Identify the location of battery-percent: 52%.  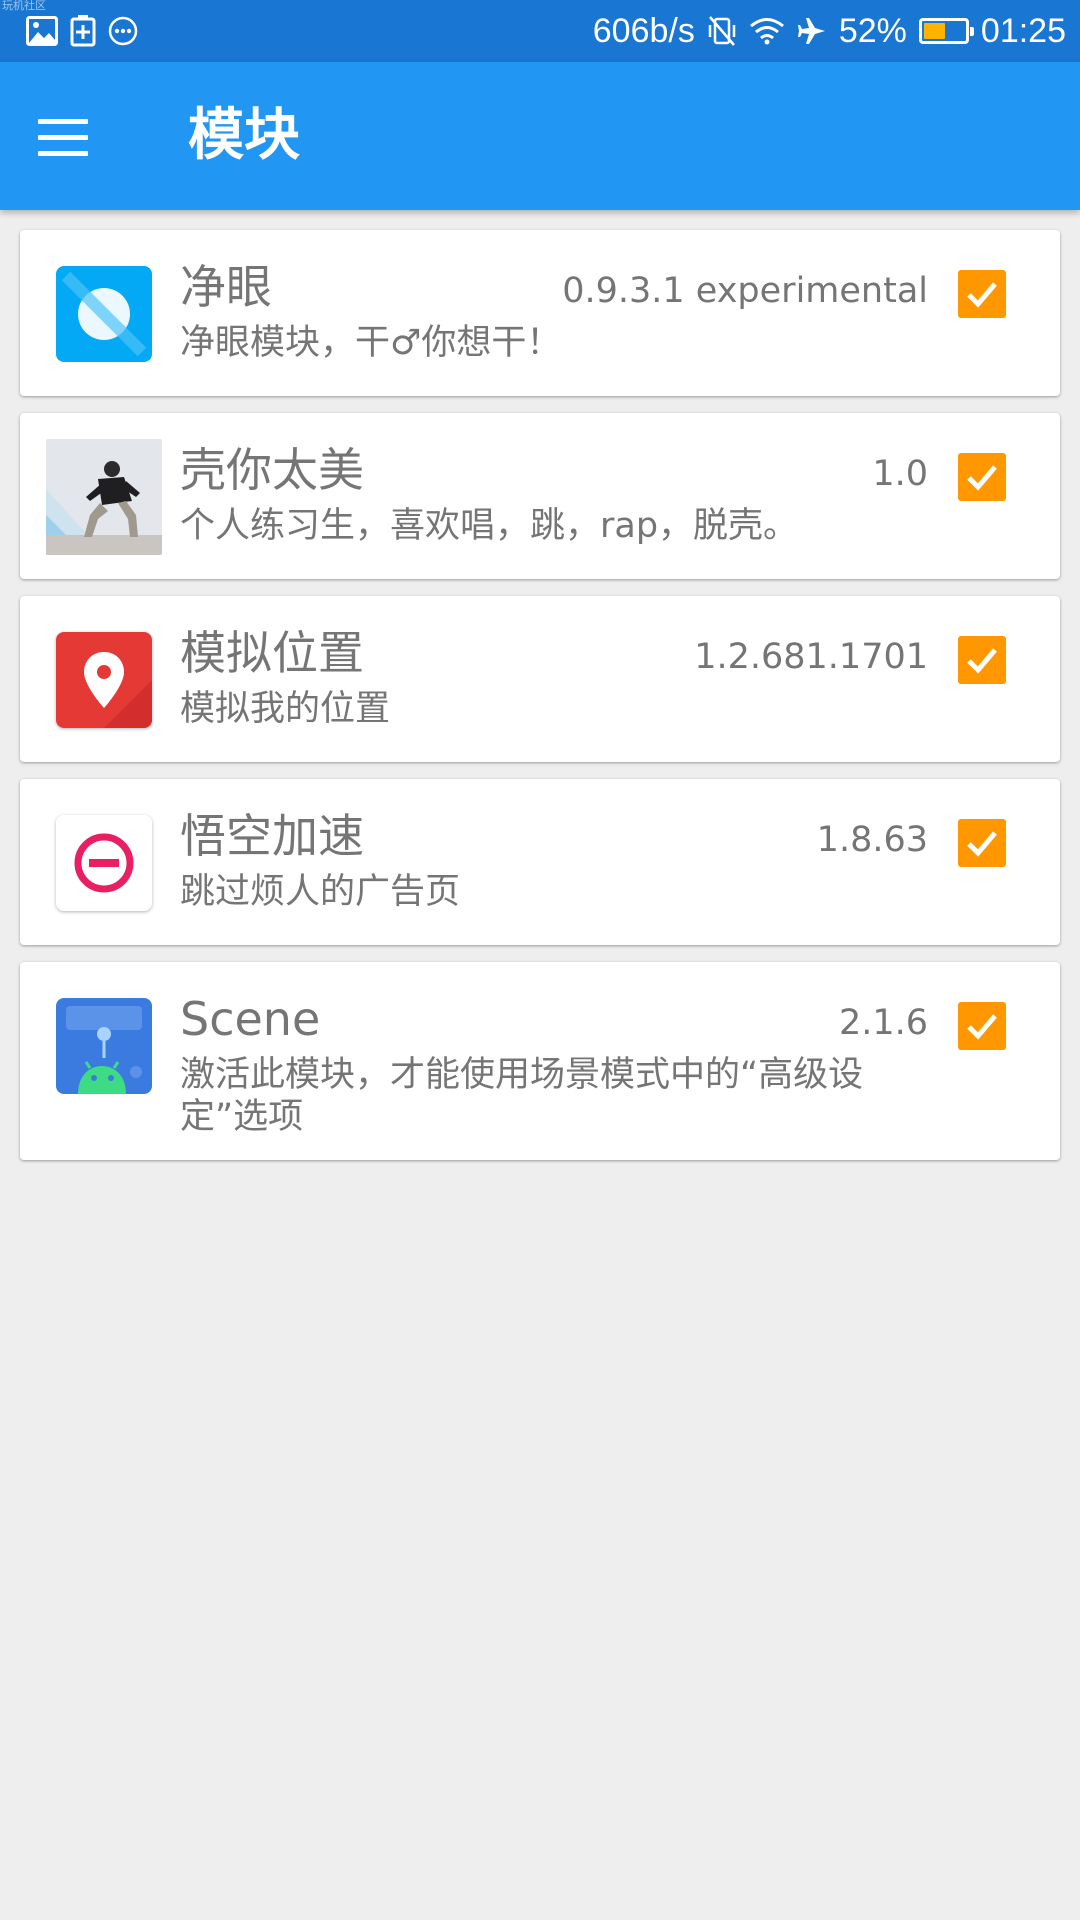
(872, 30).